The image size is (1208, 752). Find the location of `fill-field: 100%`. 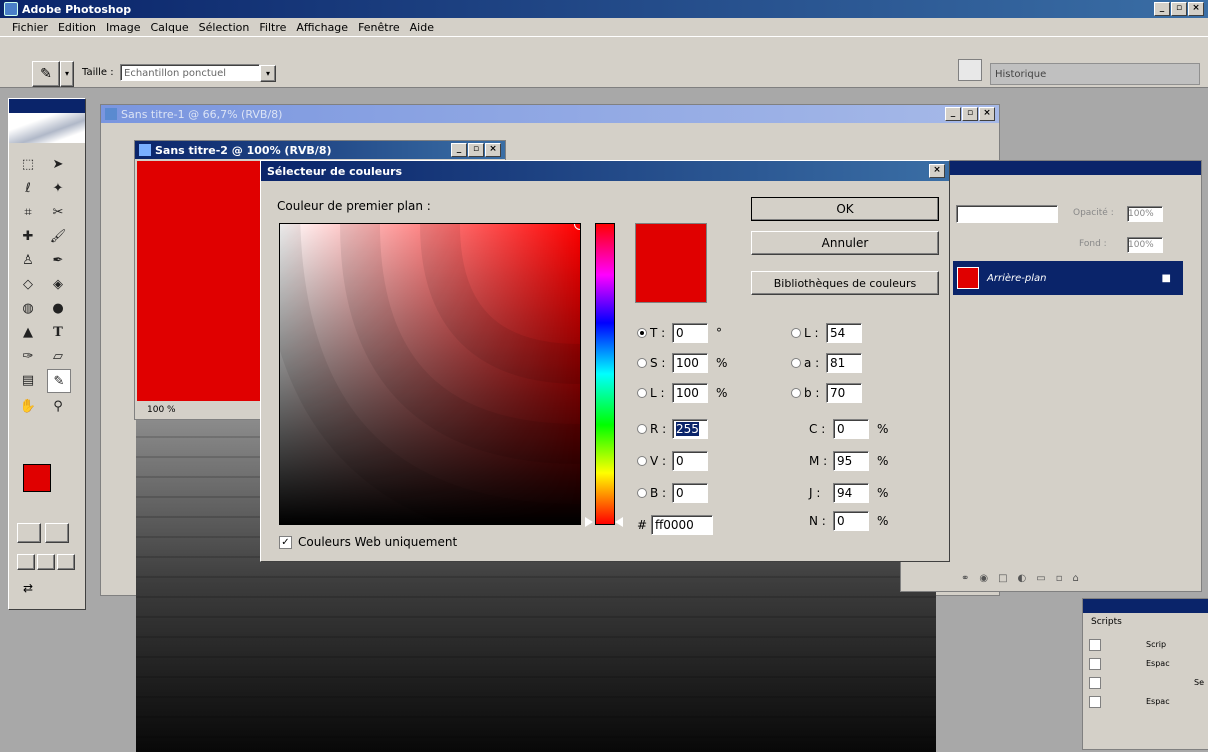

fill-field: 100% is located at coordinates (1145, 245).